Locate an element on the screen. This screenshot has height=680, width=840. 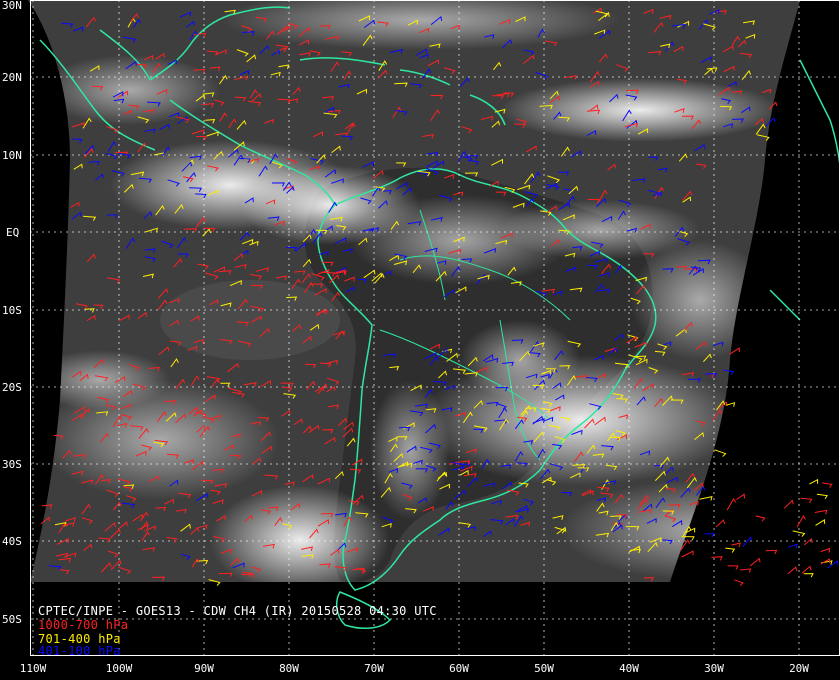
lat-label-30s: 30S is located at coordinates (12, 464).